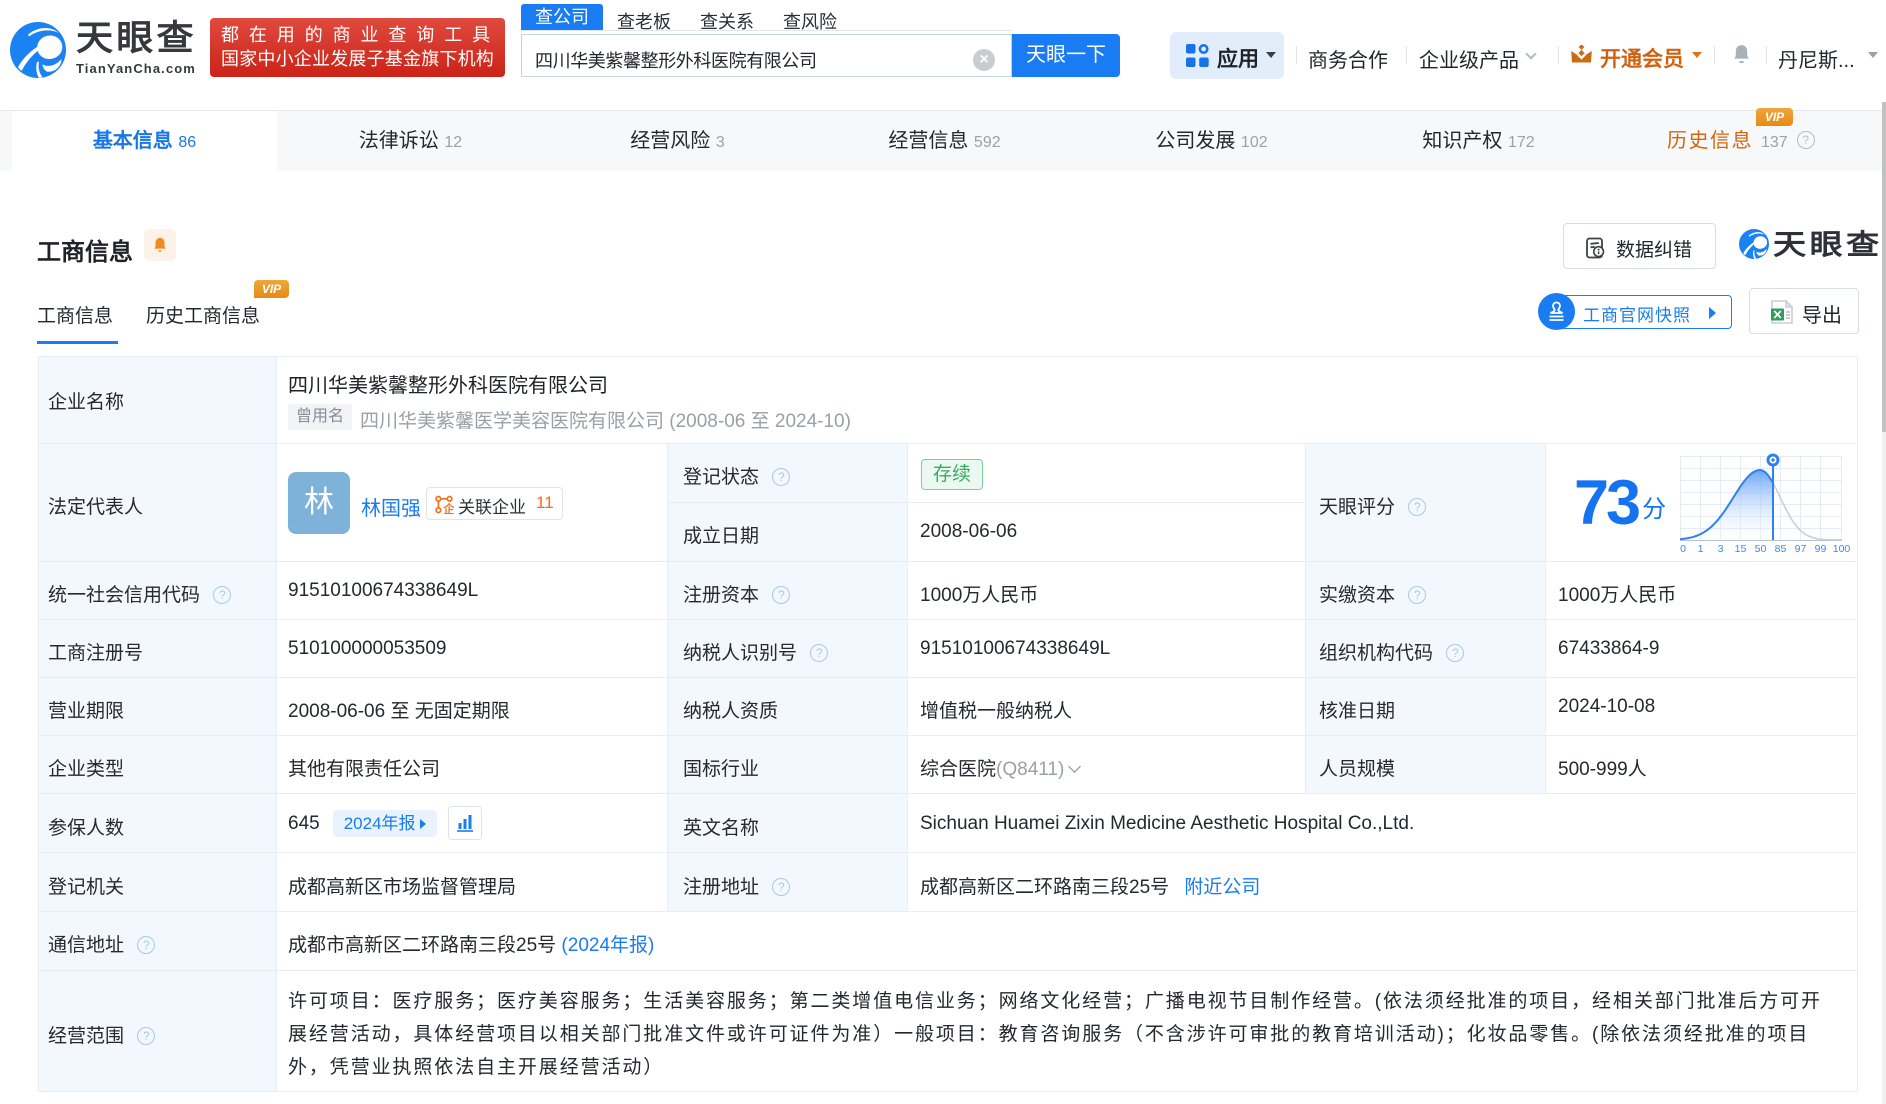 The width and height of the screenshot is (1886, 1104). I want to click on svg-text: 0, so click(1683, 548).